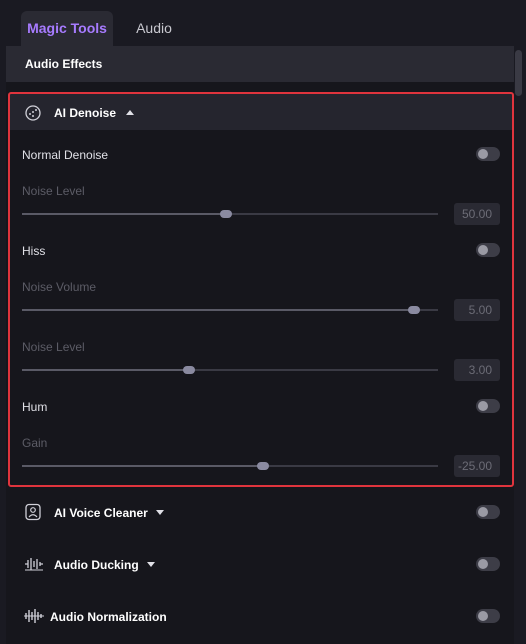 Image resolution: width=526 pixels, height=644 pixels. Describe the element at coordinates (477, 310) in the screenshot. I see `noise-volume-value: 5.00` at that location.